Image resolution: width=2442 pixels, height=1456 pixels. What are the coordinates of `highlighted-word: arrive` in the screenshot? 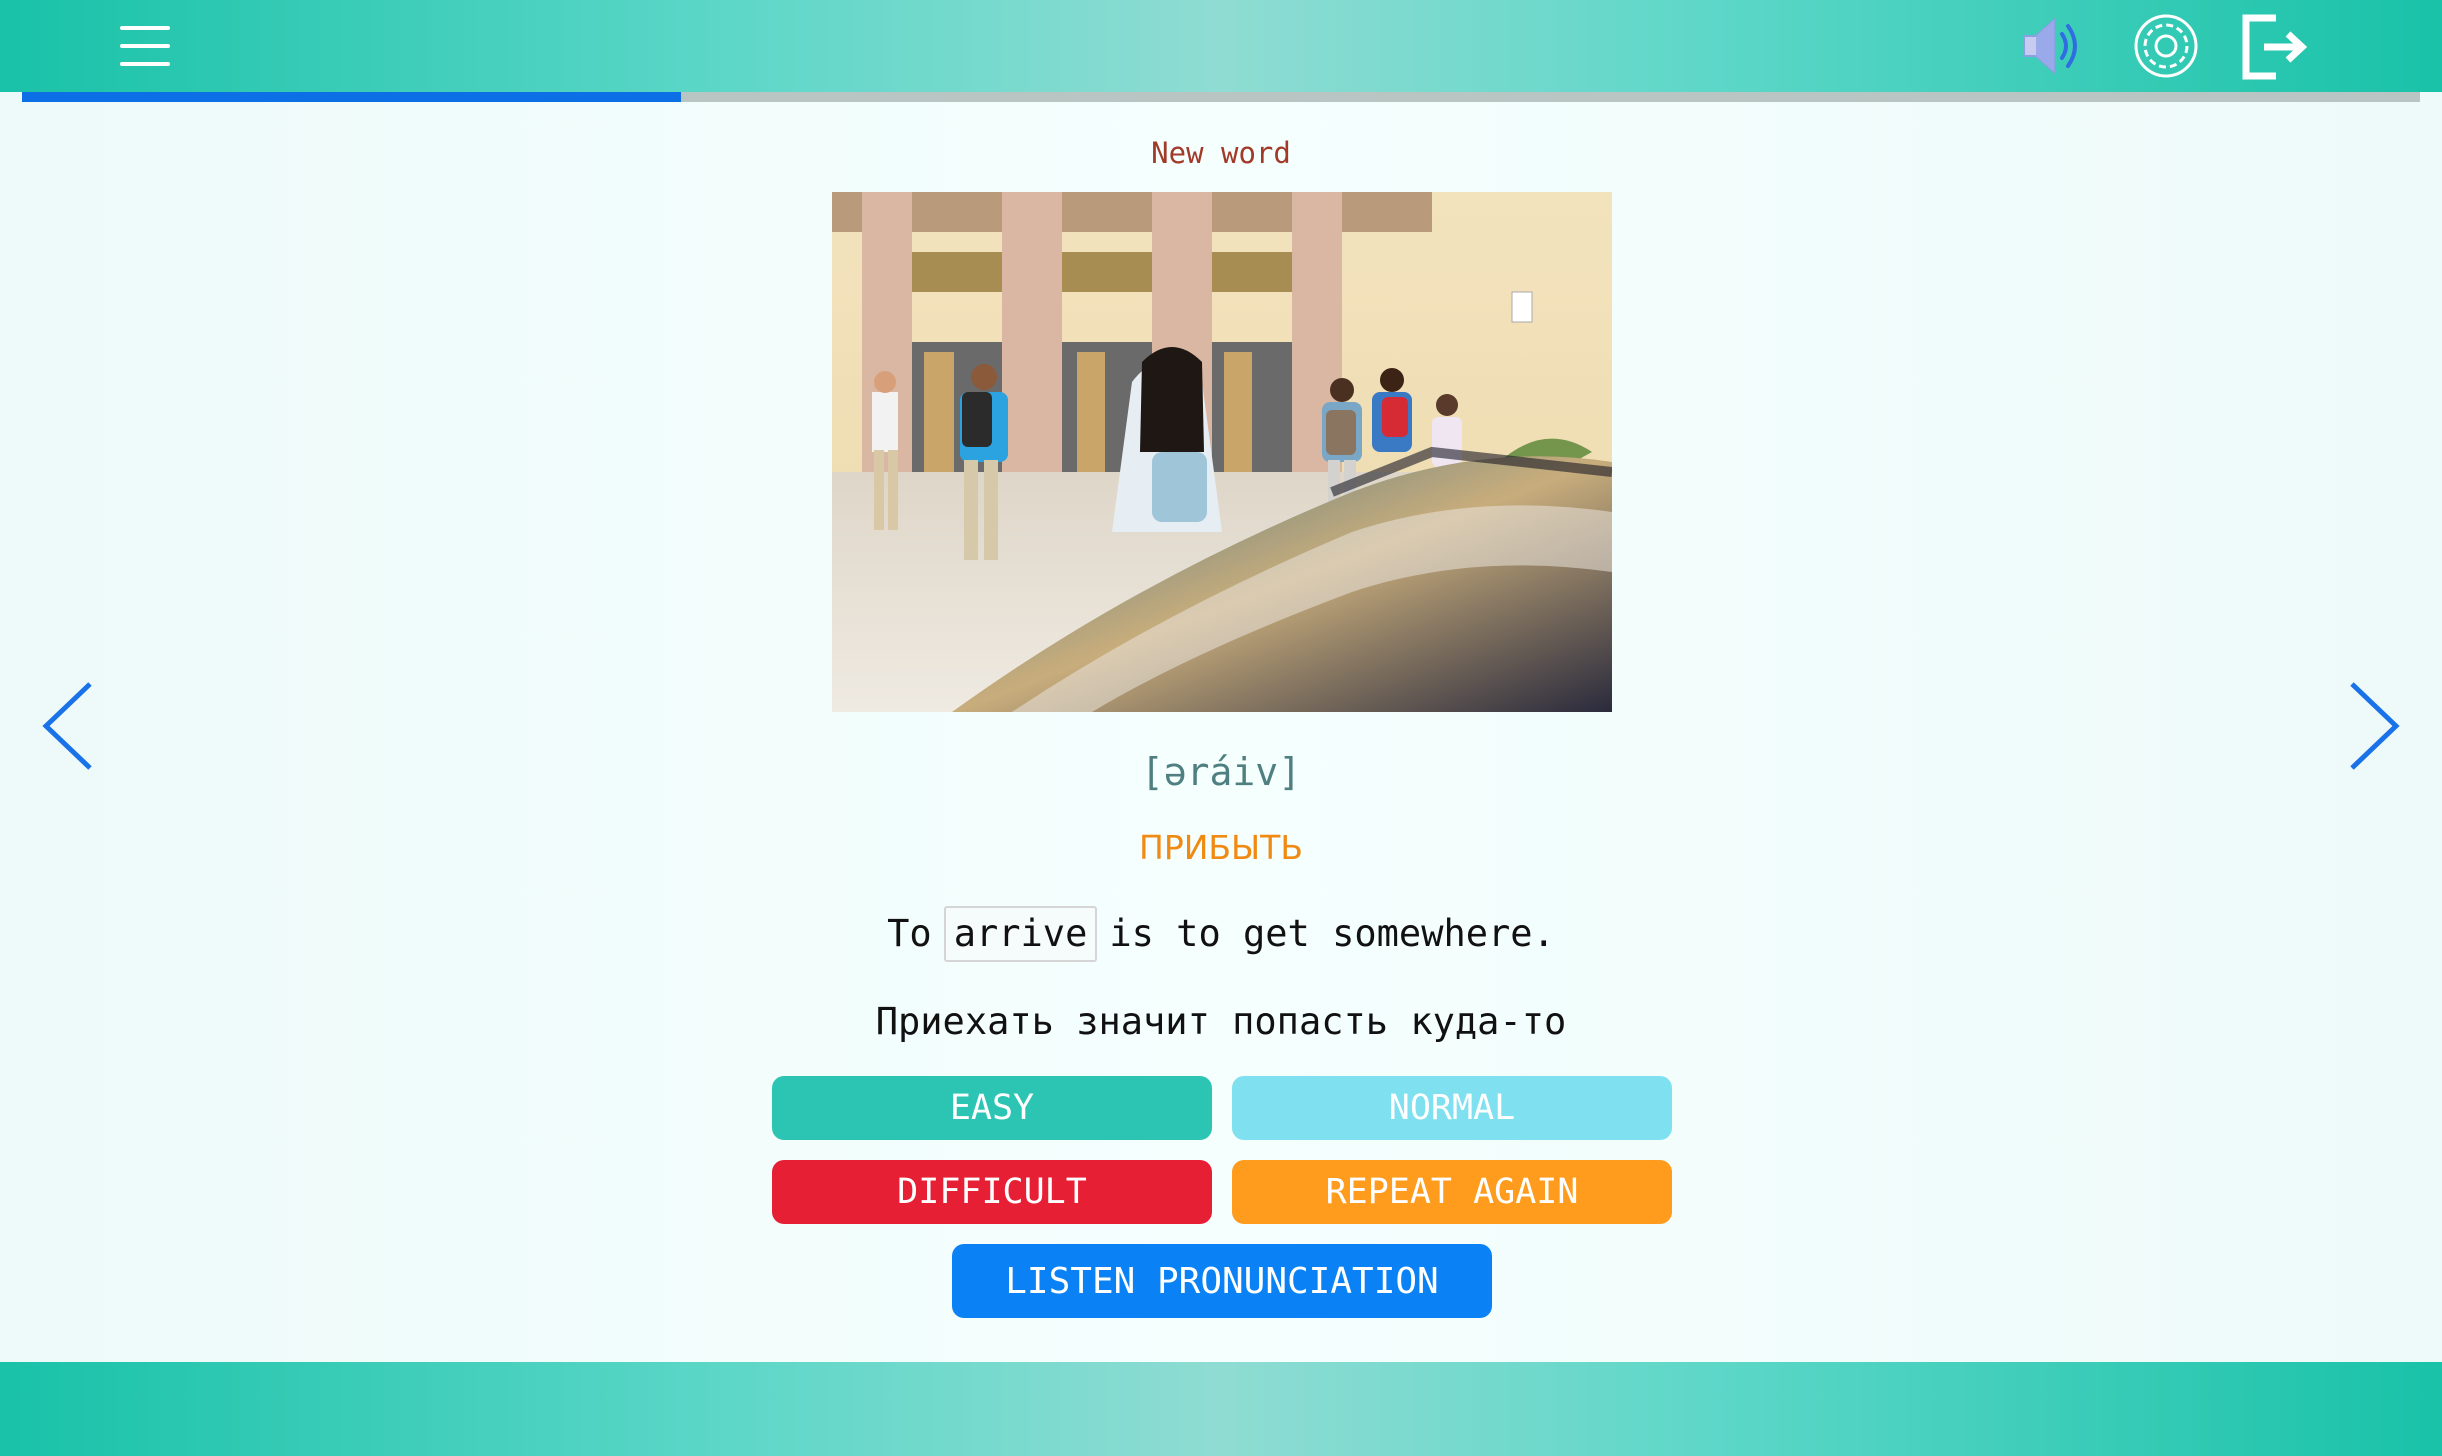 It's located at (1020, 934).